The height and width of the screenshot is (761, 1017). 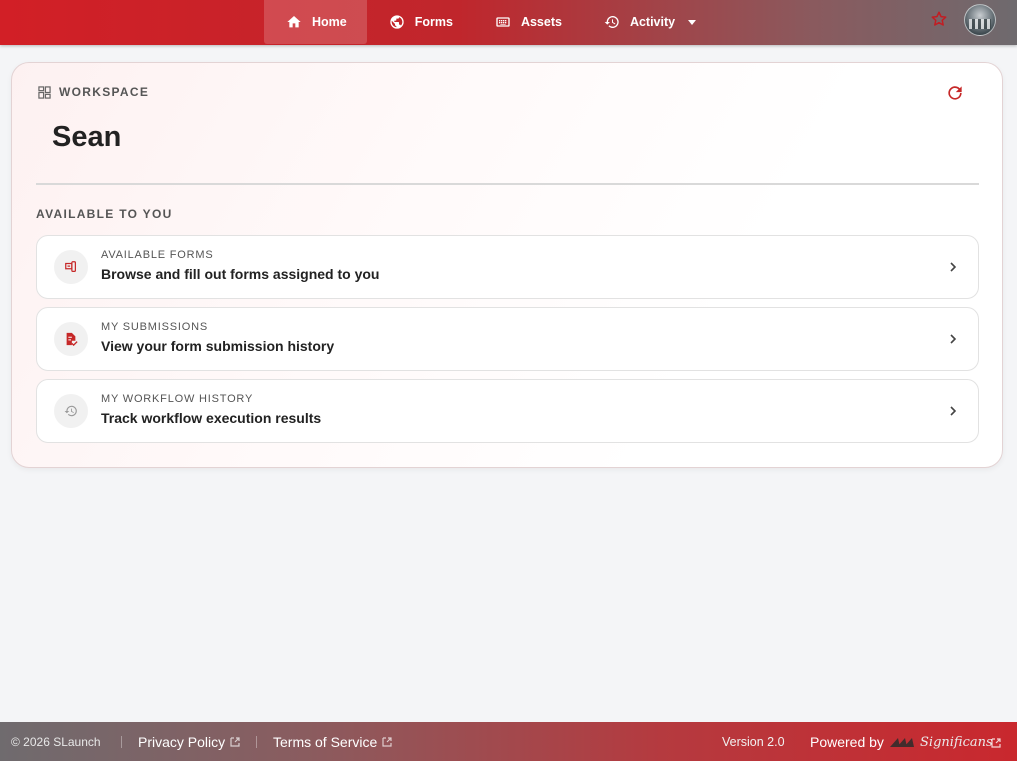 What do you see at coordinates (294, 22) in the screenshot?
I see `home-icon` at bounding box center [294, 22].